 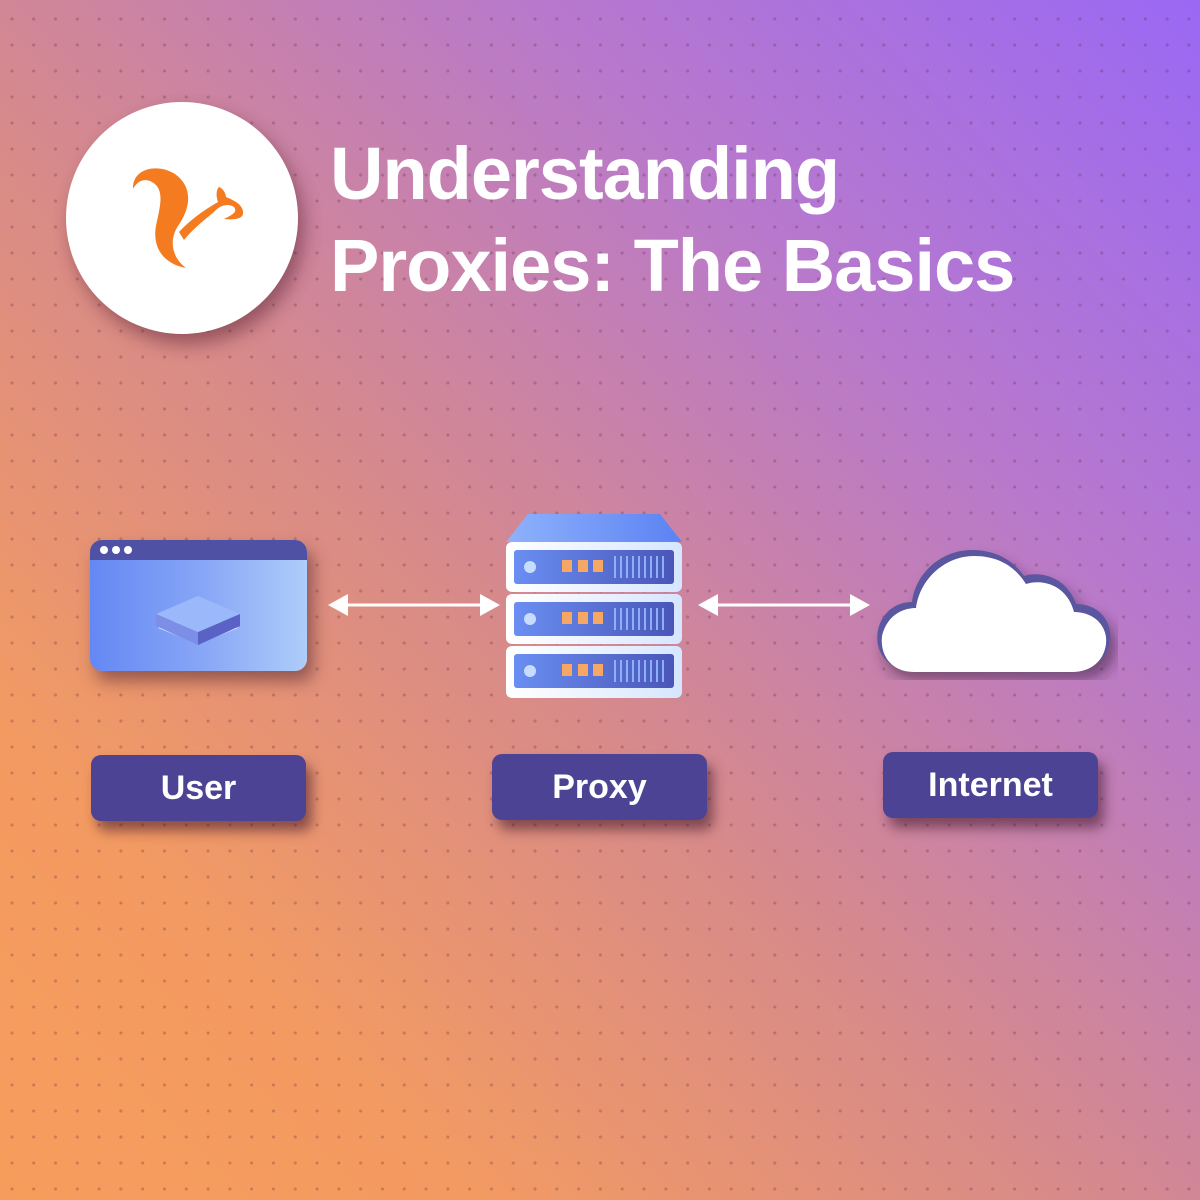 What do you see at coordinates (188, 218) in the screenshot?
I see `squirrel-logo-icon` at bounding box center [188, 218].